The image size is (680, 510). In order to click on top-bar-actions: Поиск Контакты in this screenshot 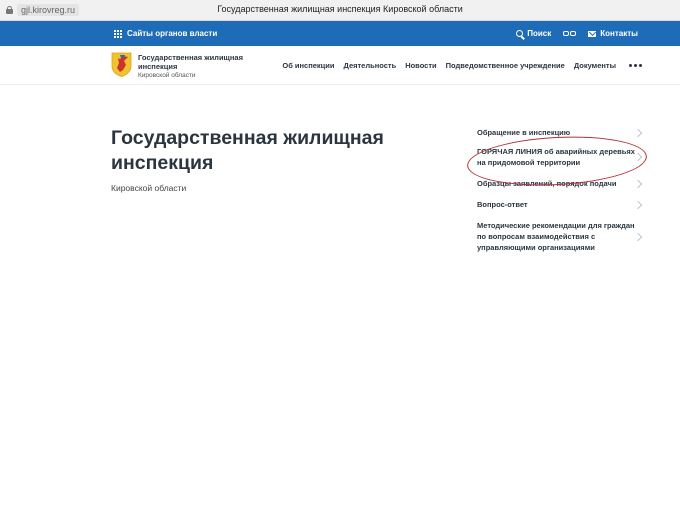, I will do `click(577, 33)`.